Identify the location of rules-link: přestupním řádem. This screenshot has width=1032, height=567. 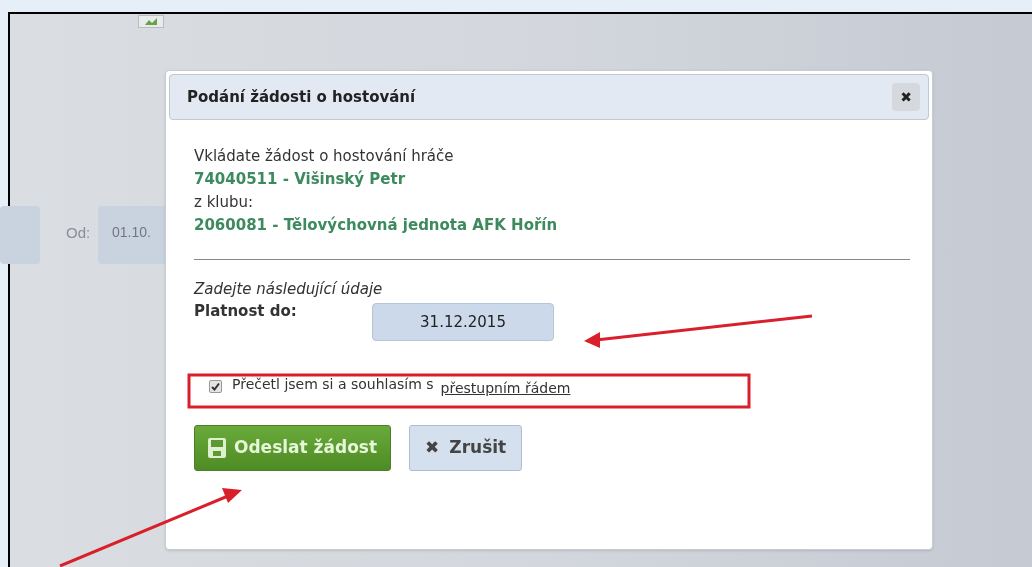
(505, 388).